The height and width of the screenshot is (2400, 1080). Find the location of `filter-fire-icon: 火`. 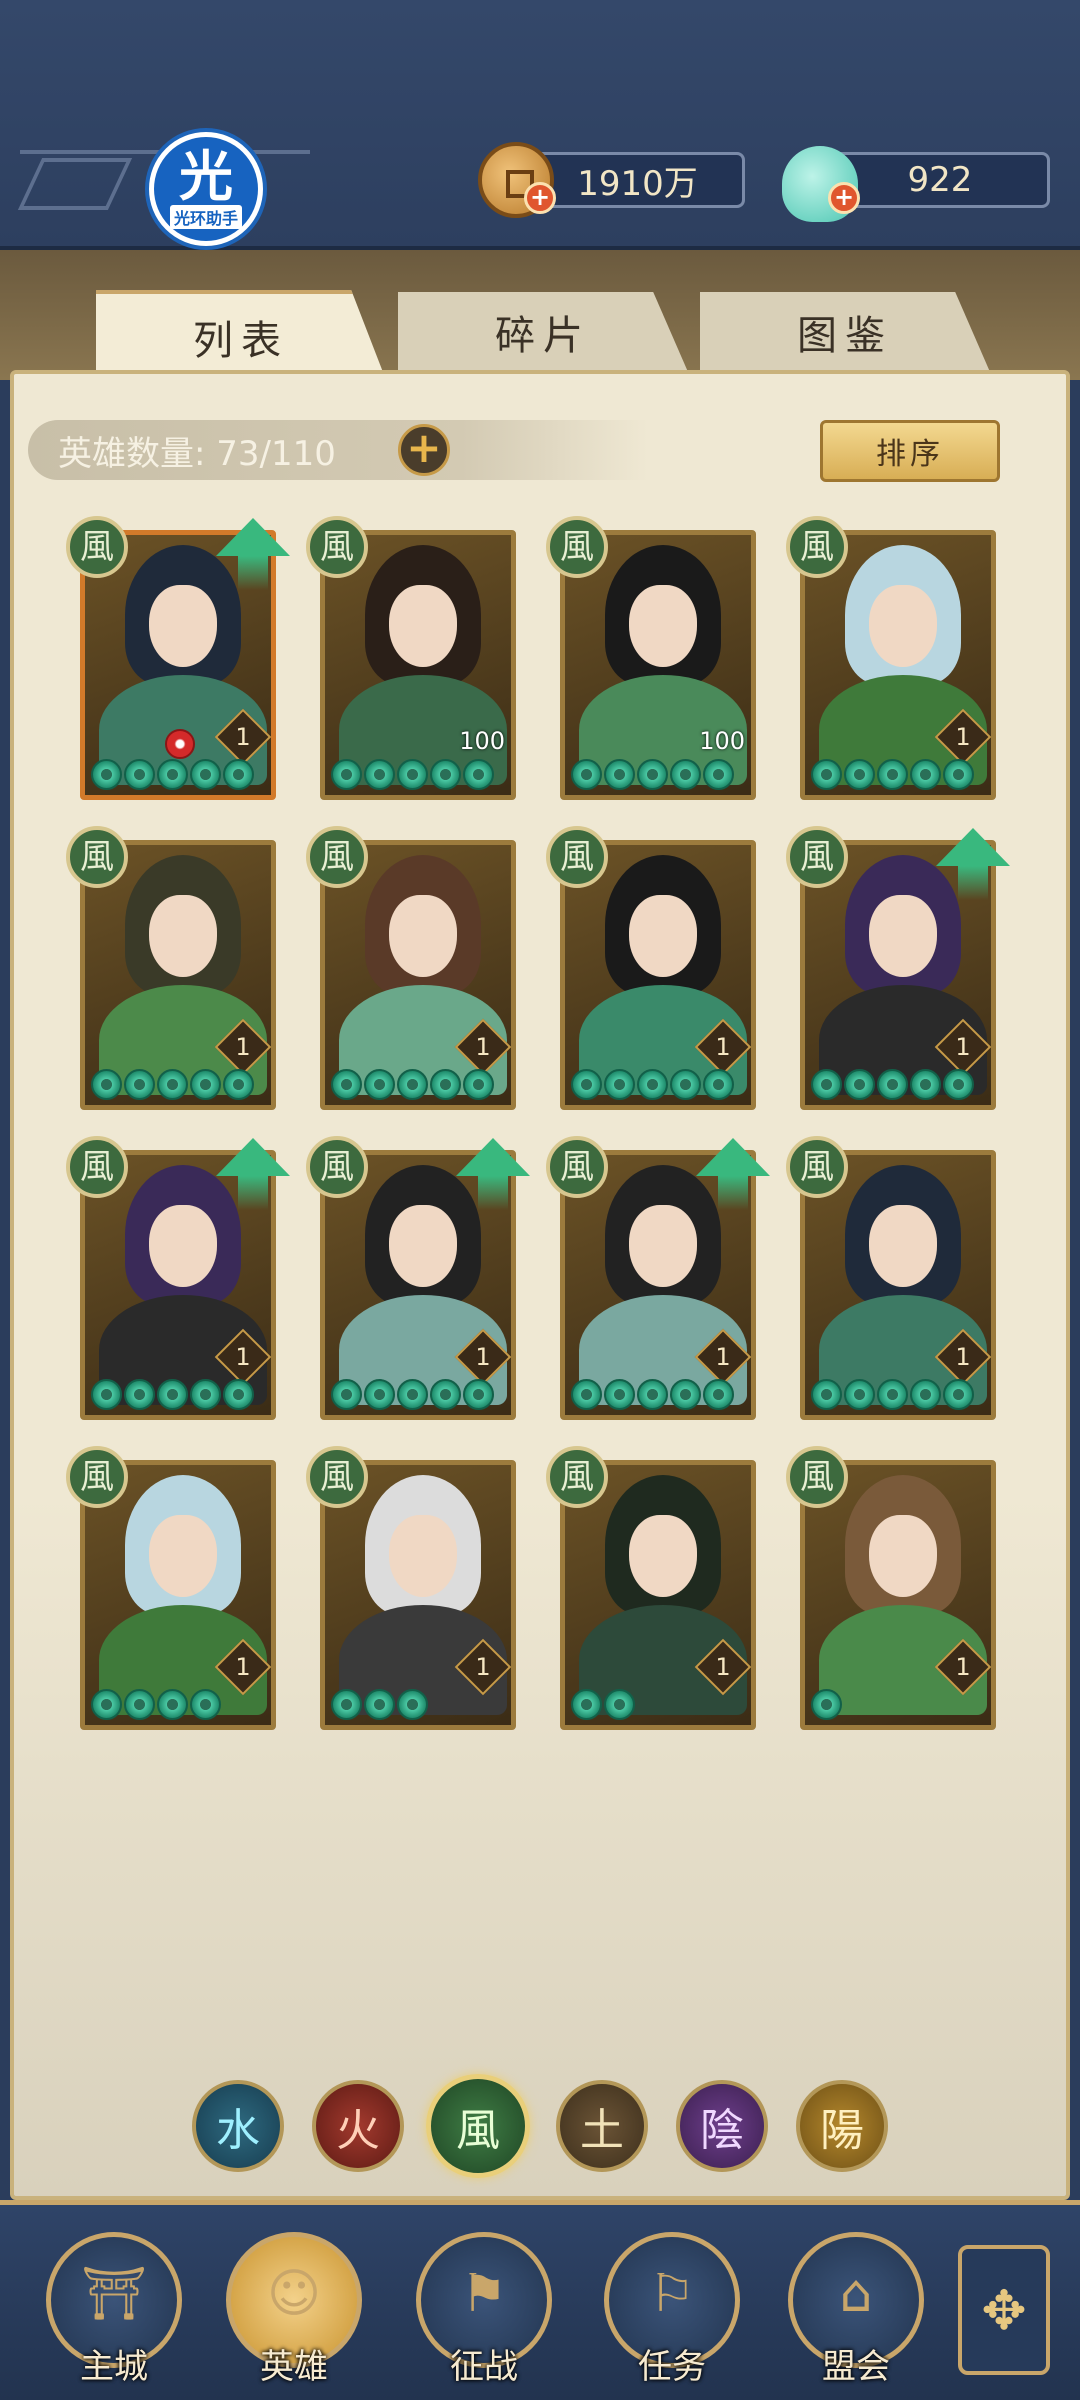

filter-fire-icon: 火 is located at coordinates (358, 2126).